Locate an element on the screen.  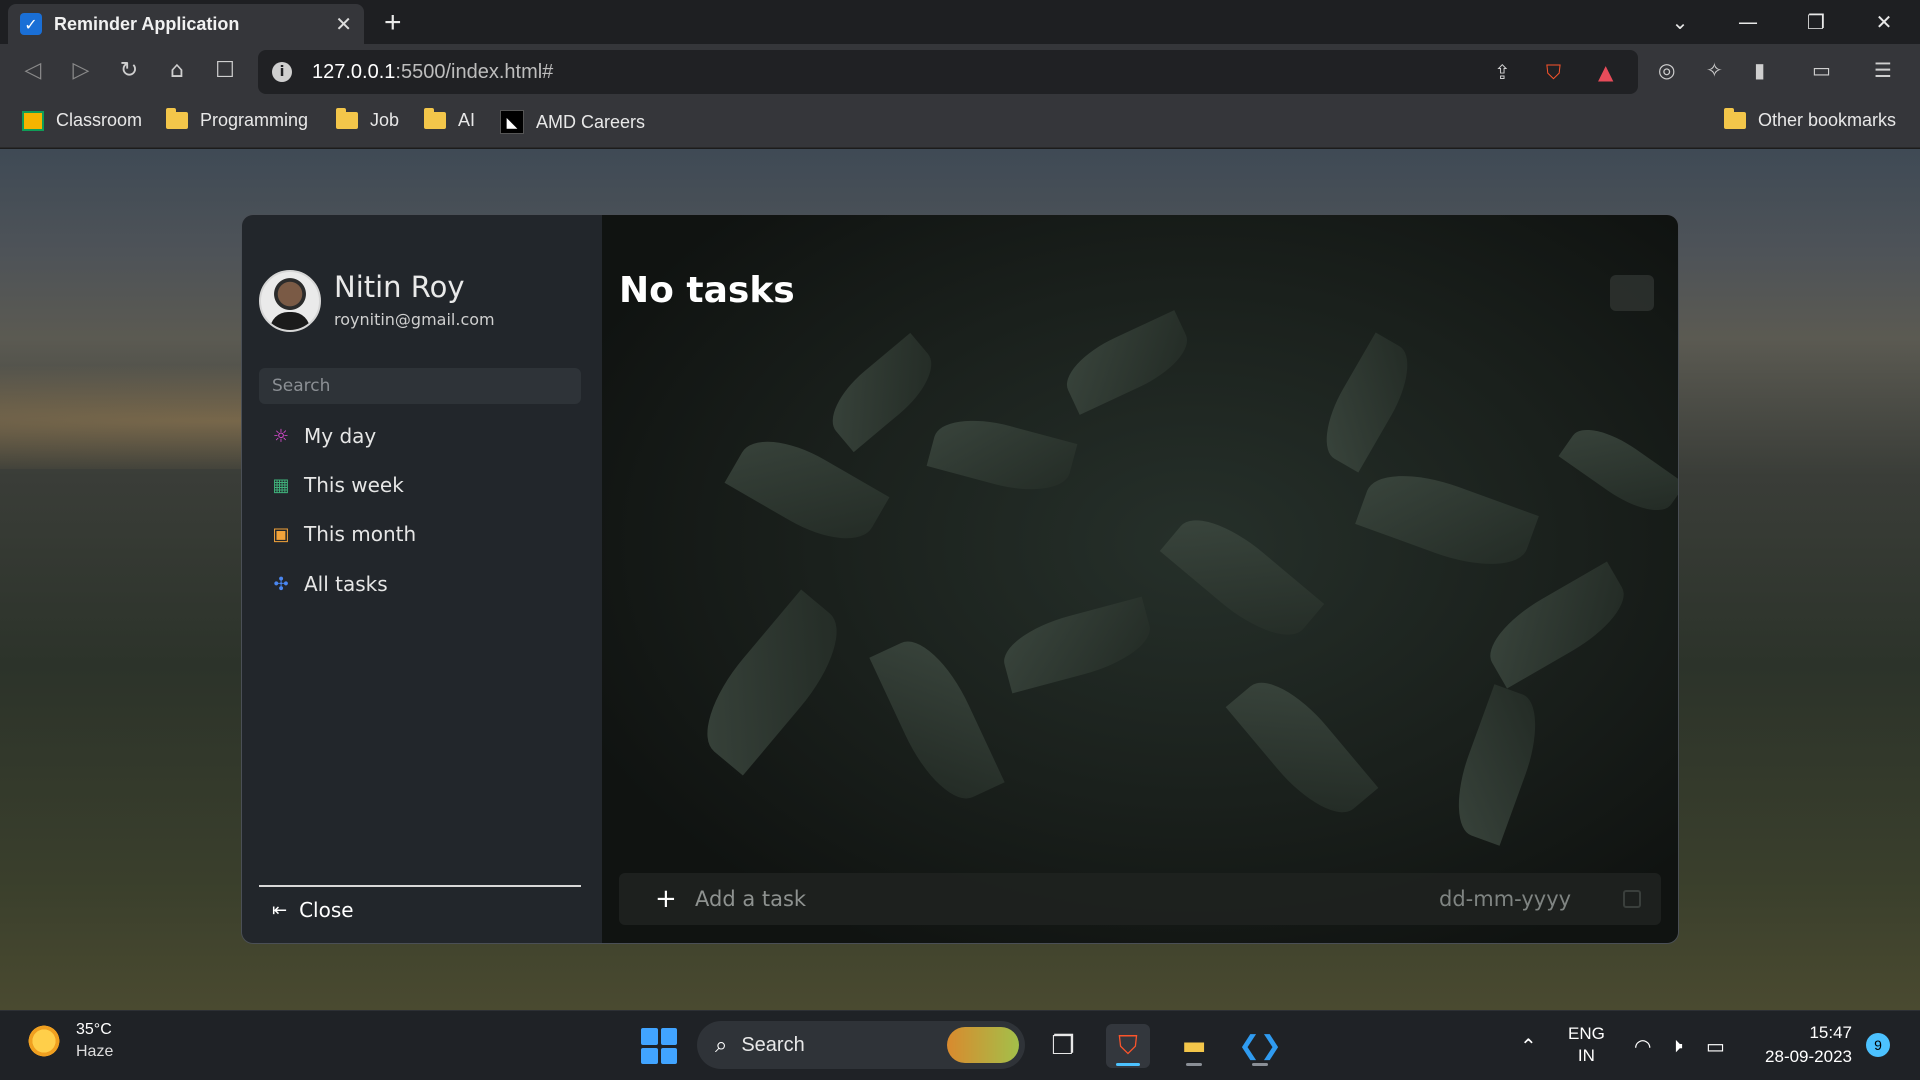
page-title: No tasks is located at coordinates (707, 290).